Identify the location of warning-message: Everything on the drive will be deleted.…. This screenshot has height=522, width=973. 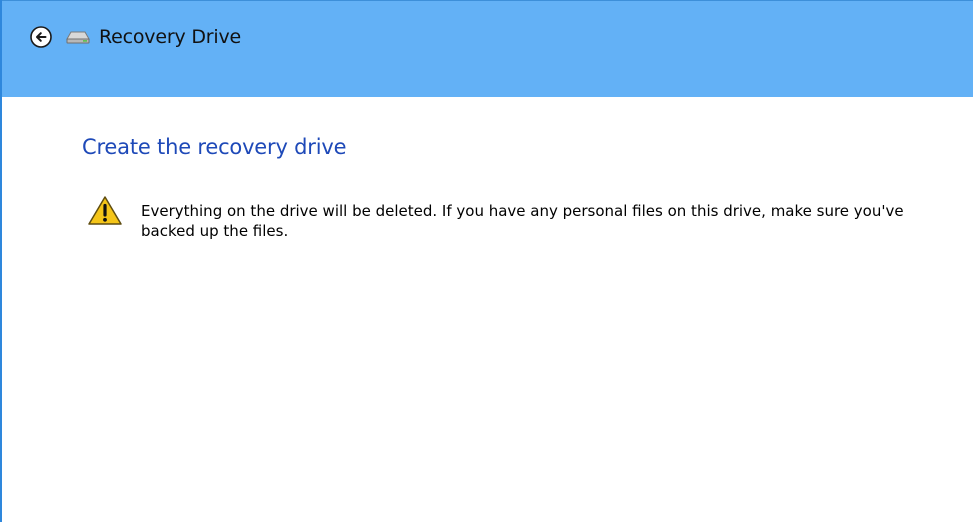
(527, 218).